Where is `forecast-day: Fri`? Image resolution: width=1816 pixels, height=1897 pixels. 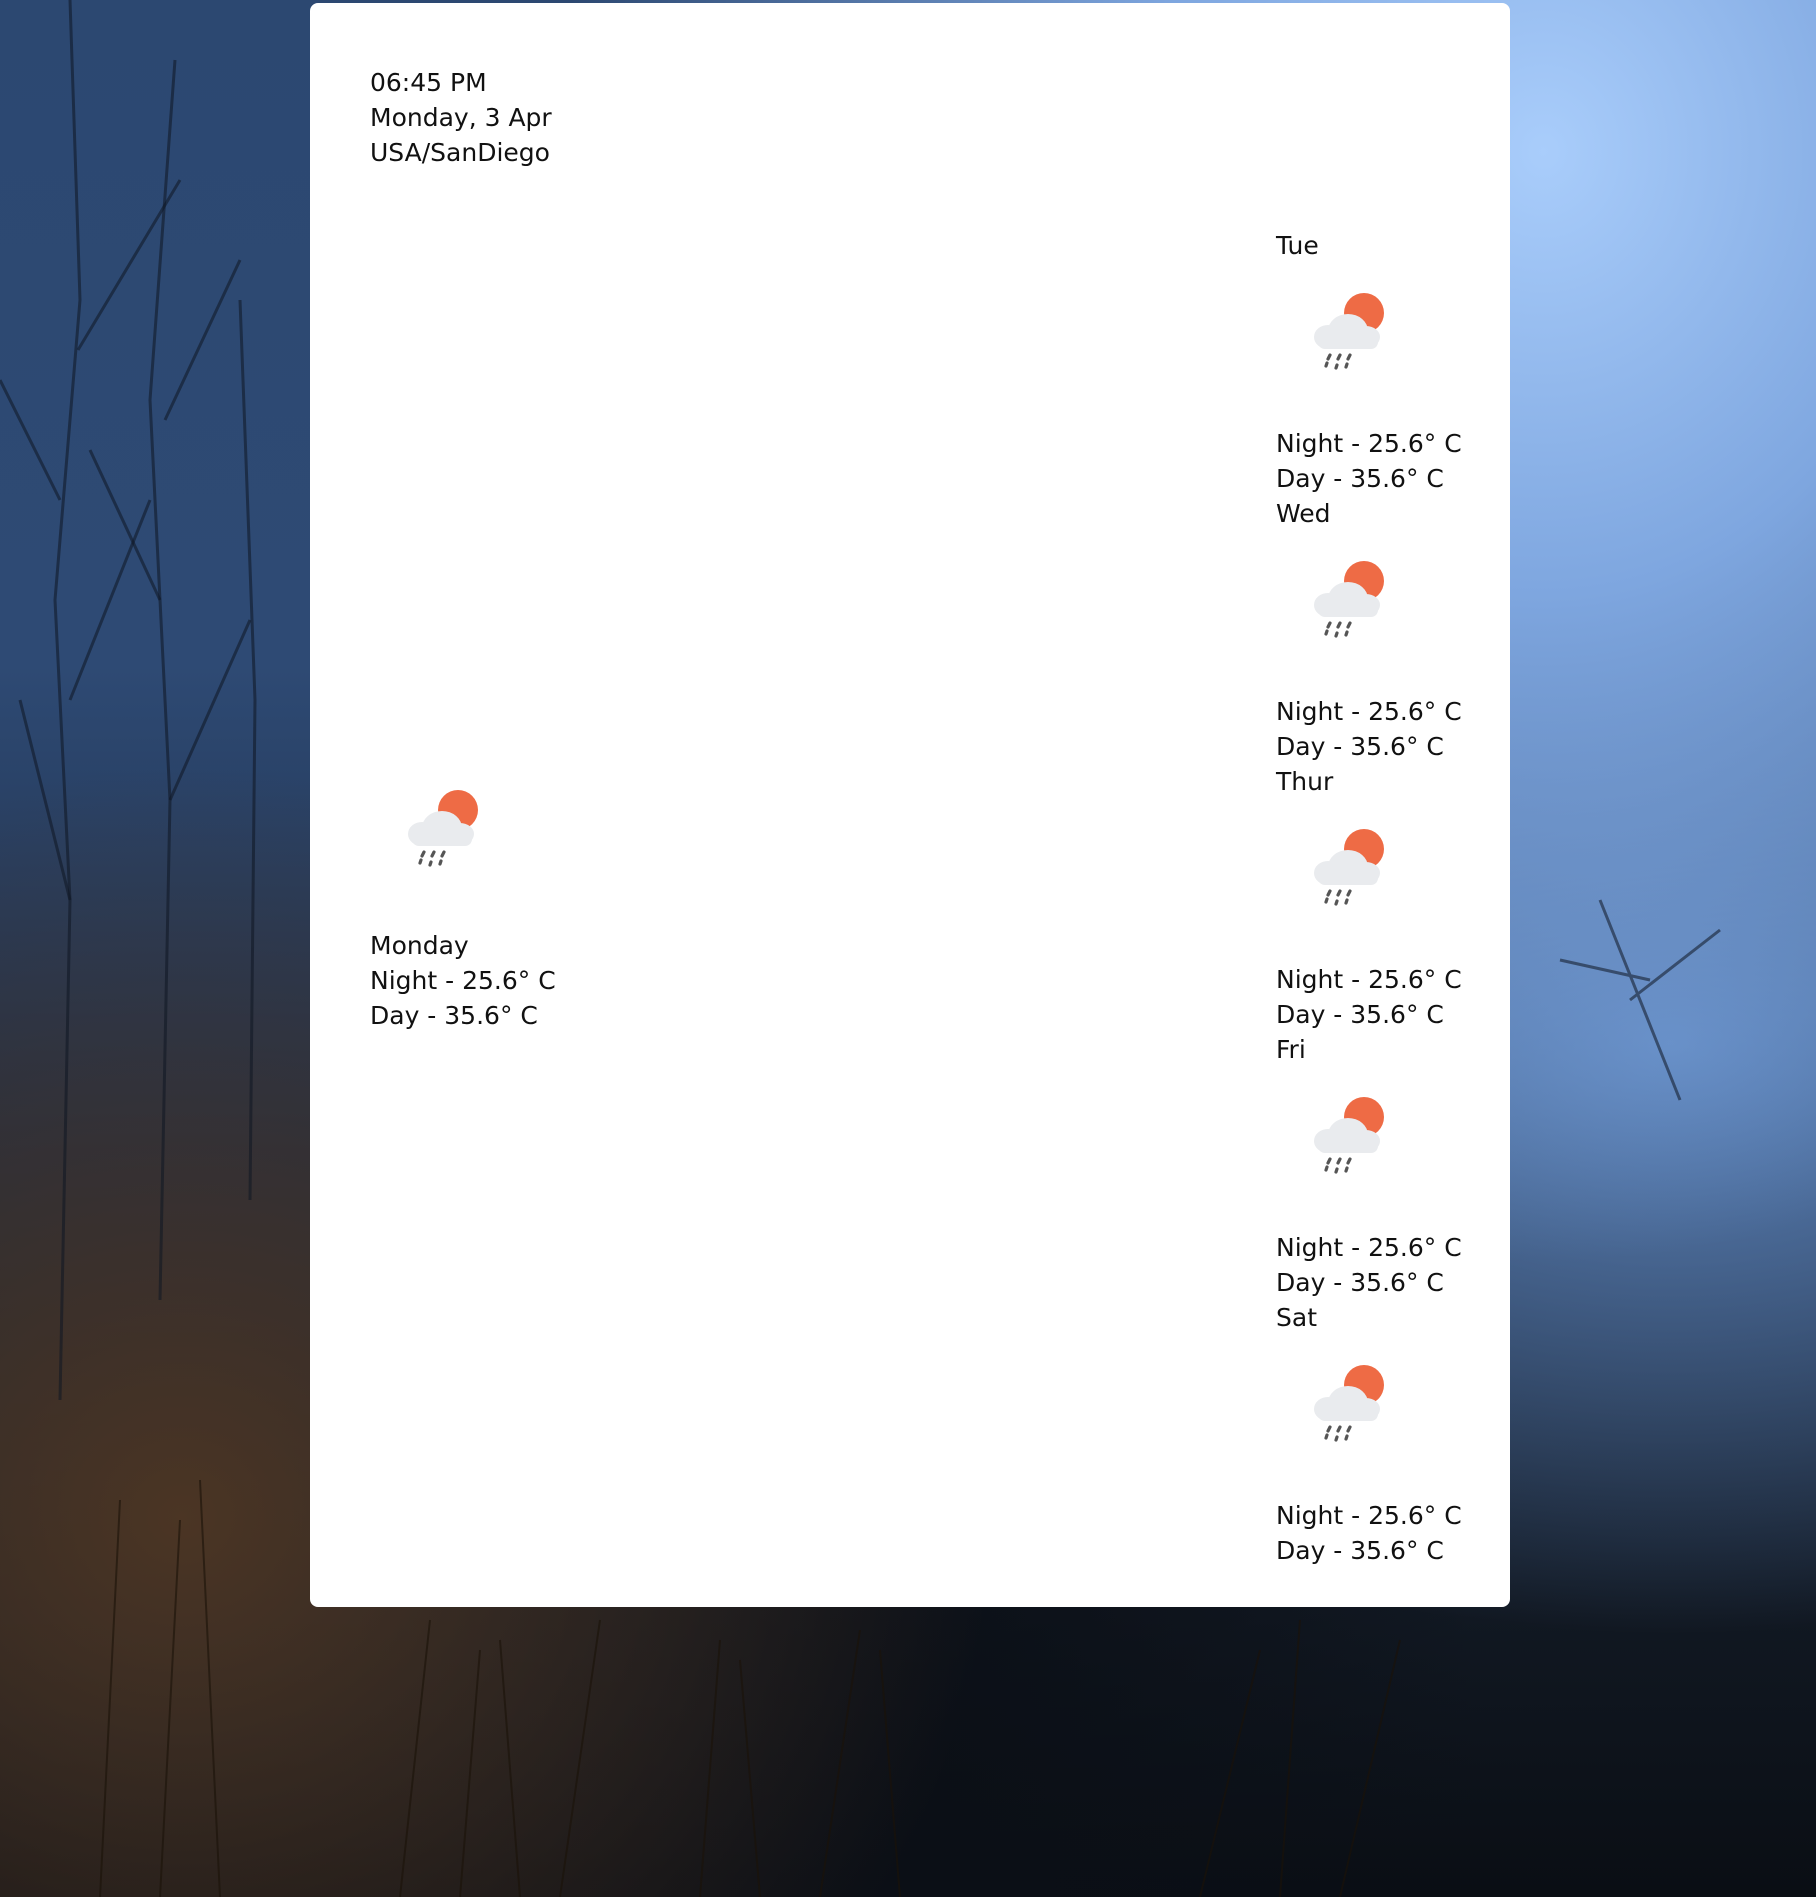 forecast-day: Fri is located at coordinates (1291, 1049).